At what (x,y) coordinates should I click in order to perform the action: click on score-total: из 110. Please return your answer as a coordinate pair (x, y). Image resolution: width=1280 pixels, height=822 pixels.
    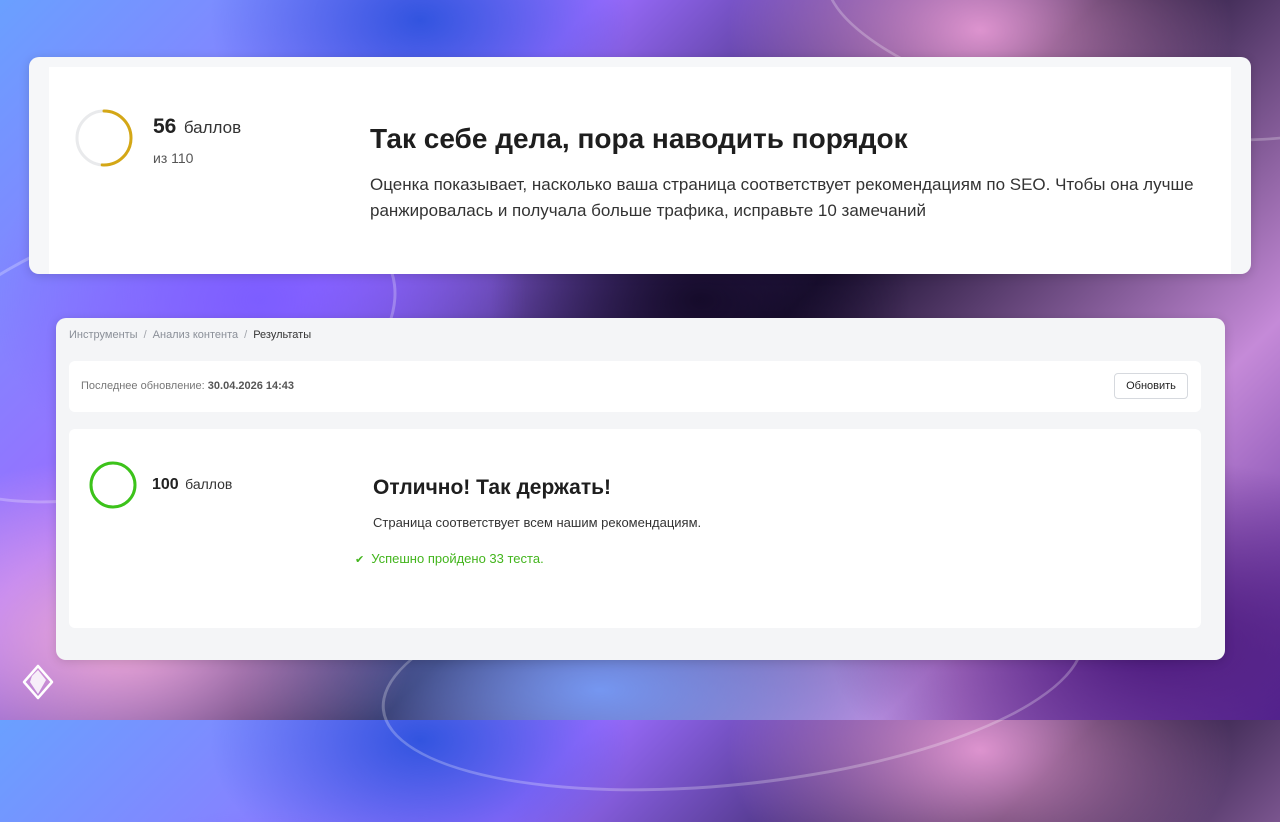
    Looking at the image, I should click on (173, 158).